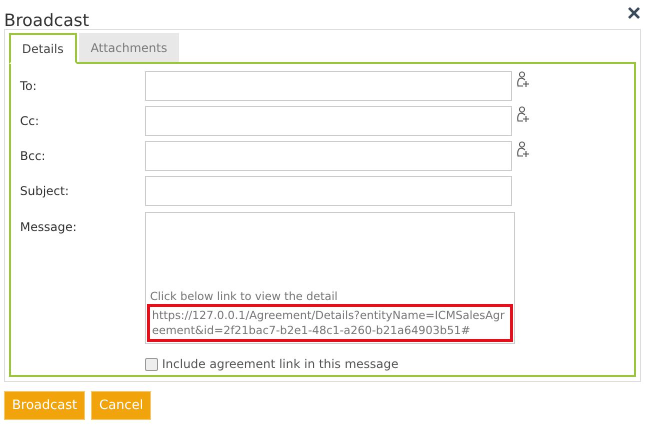 The image size is (649, 437). I want to click on tab: Attachments, so click(129, 47).